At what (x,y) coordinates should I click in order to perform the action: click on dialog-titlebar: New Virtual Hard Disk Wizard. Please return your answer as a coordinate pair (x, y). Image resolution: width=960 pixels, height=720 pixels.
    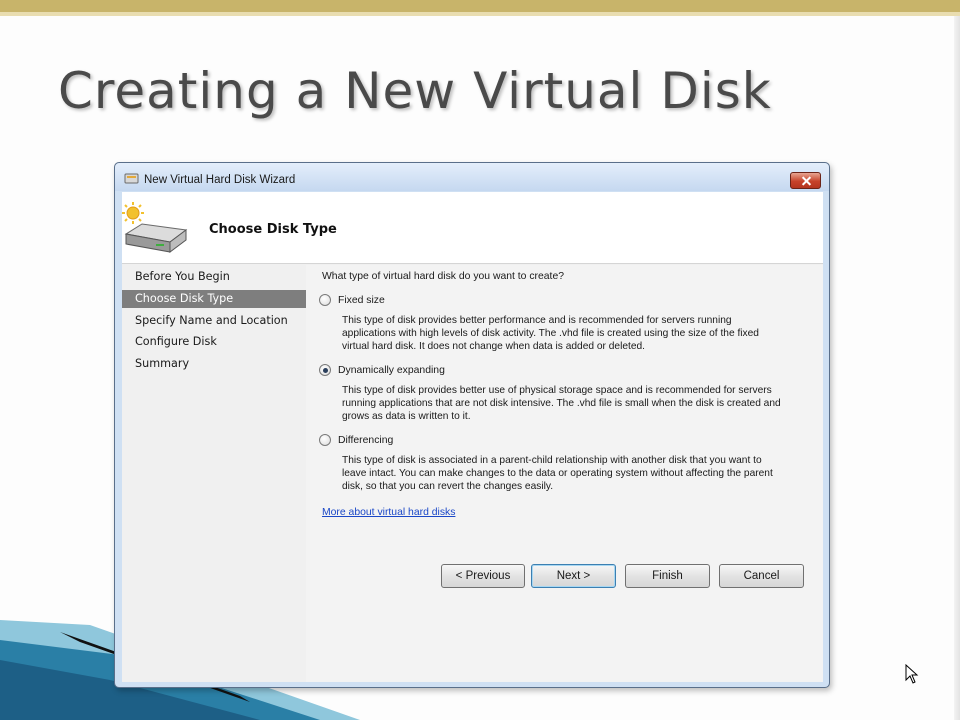
    Looking at the image, I should click on (472, 177).